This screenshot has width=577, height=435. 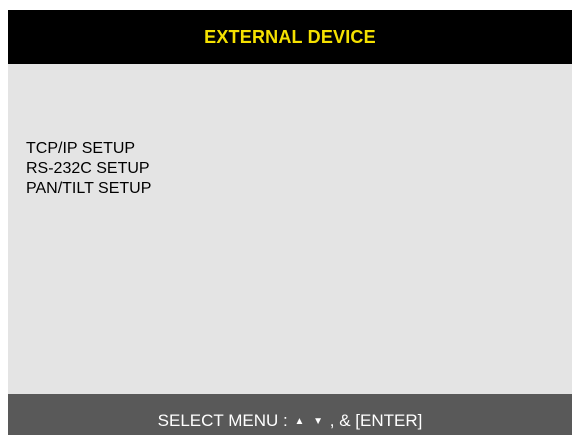 I want to click on title-bar: EXTERNAL DEVICE, so click(x=290, y=37).